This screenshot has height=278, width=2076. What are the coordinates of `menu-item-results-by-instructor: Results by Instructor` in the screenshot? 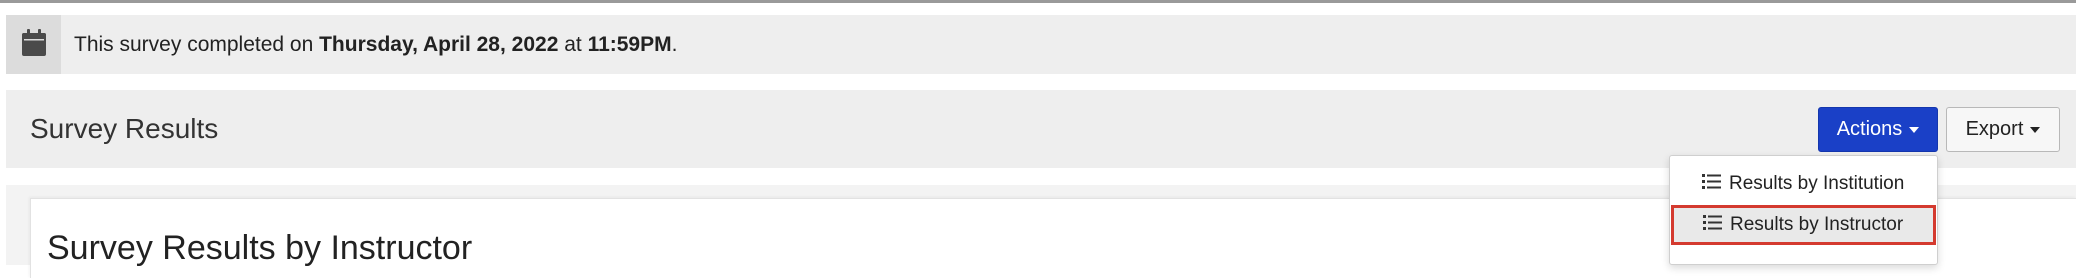 It's located at (1803, 225).